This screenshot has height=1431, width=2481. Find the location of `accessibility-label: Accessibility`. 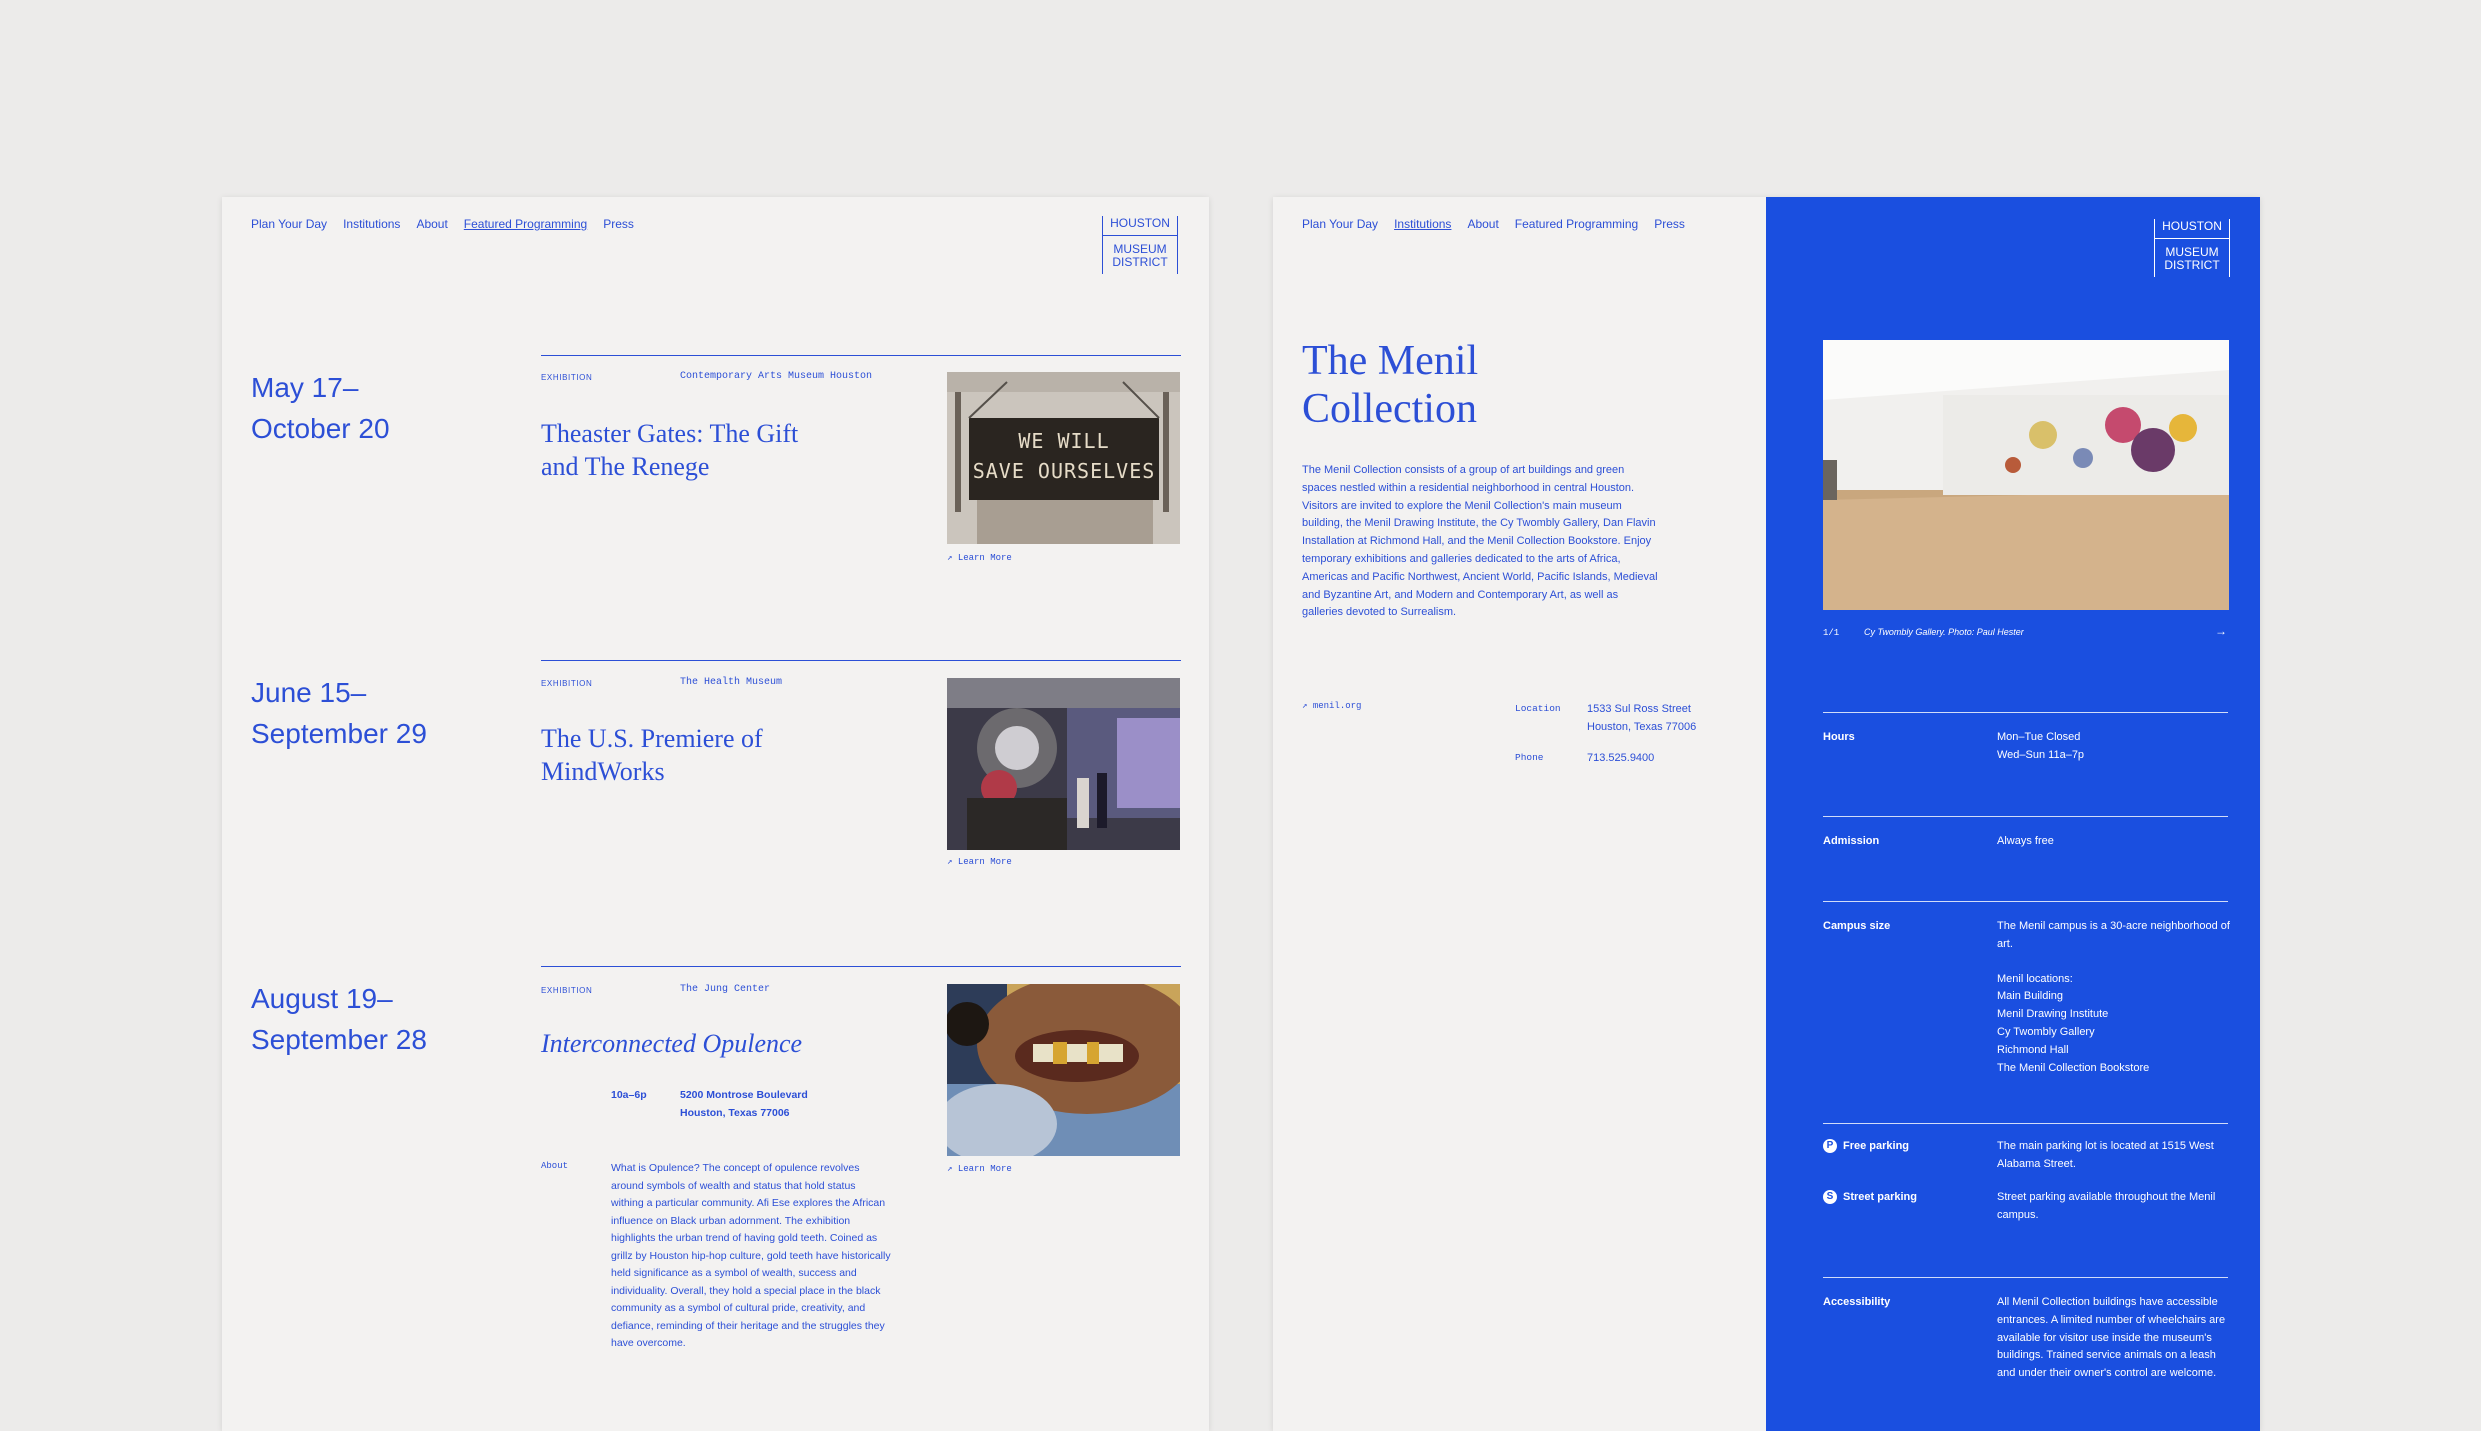

accessibility-label: Accessibility is located at coordinates (1857, 1302).